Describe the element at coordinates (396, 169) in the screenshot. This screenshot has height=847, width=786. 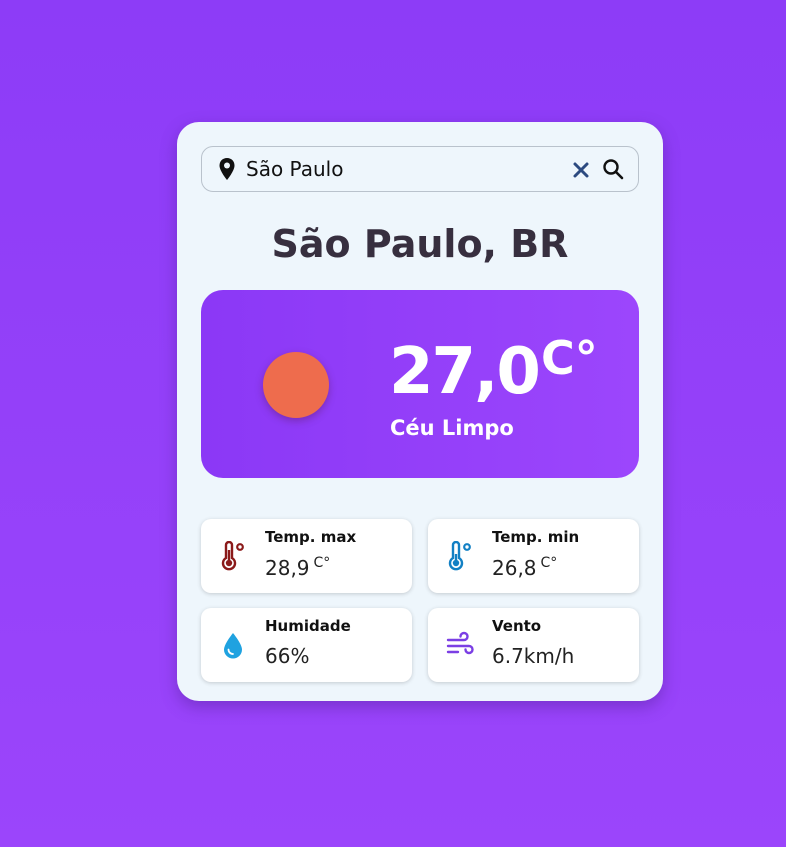
I see `search-input` at that location.